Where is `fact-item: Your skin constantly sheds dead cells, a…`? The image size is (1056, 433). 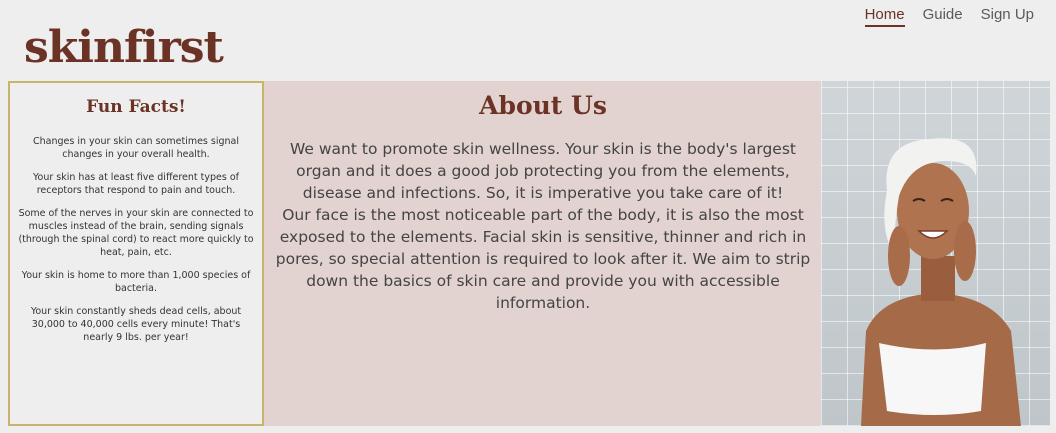 fact-item: Your skin constantly sheds dead cells, a… is located at coordinates (136, 324).